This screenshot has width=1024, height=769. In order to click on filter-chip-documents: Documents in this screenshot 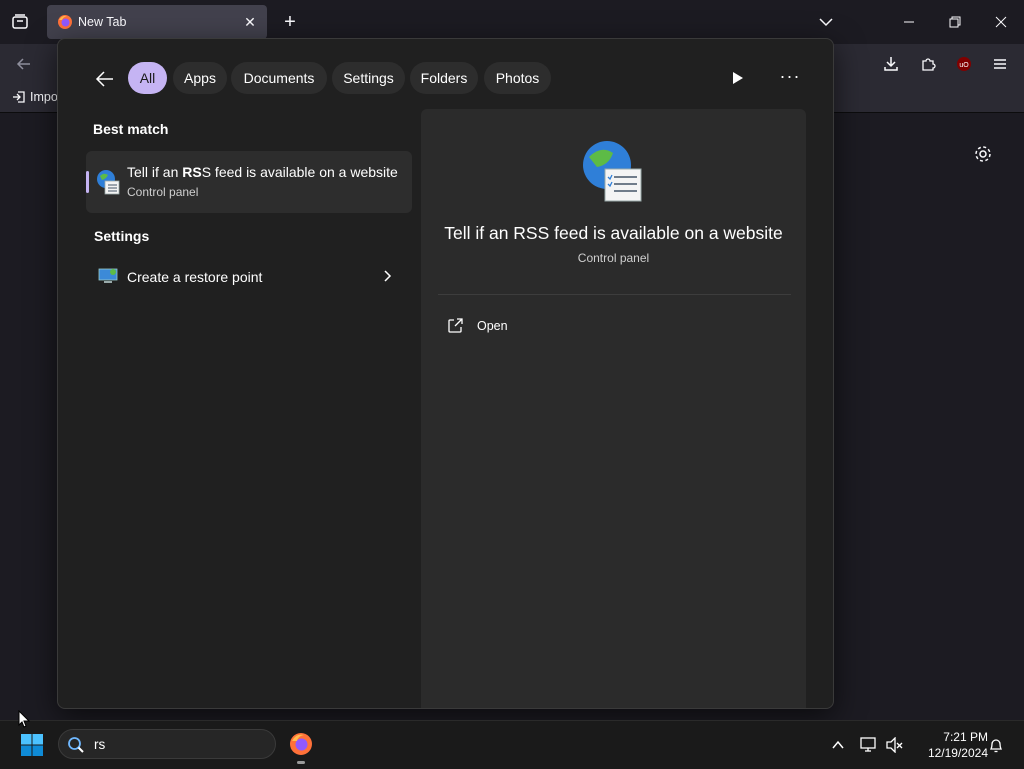, I will do `click(279, 78)`.